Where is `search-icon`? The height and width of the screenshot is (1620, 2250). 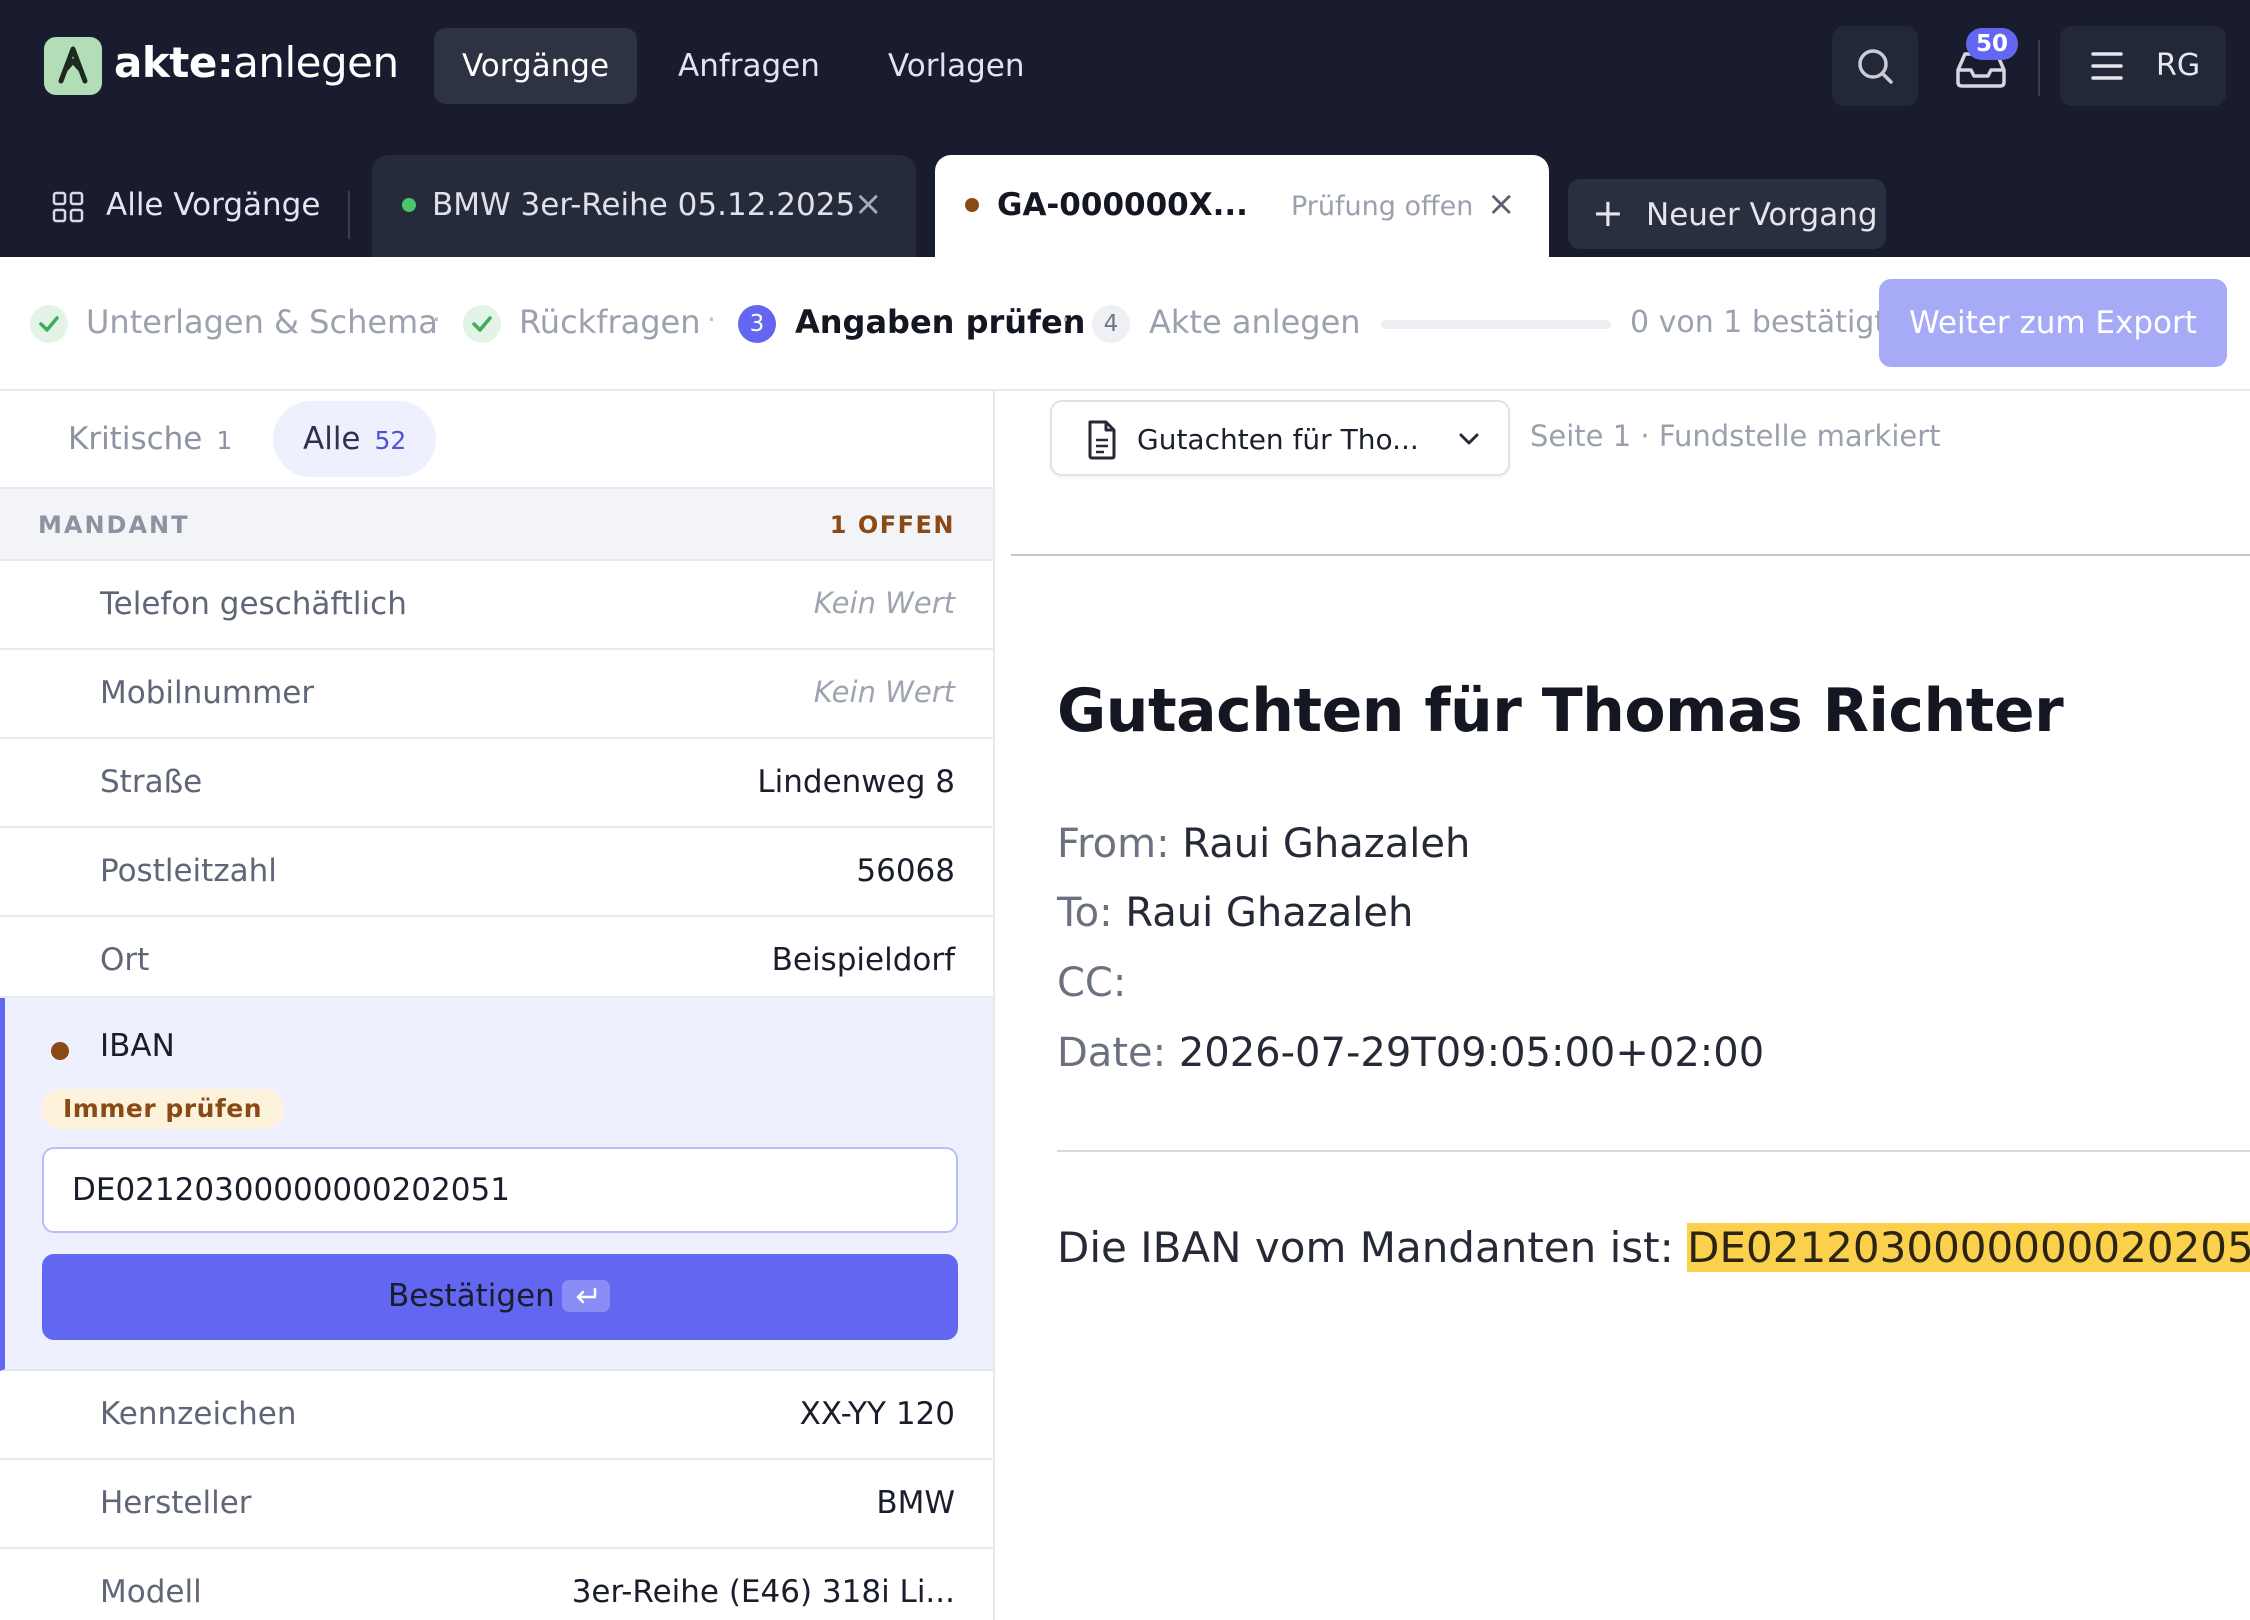 search-icon is located at coordinates (1875, 66).